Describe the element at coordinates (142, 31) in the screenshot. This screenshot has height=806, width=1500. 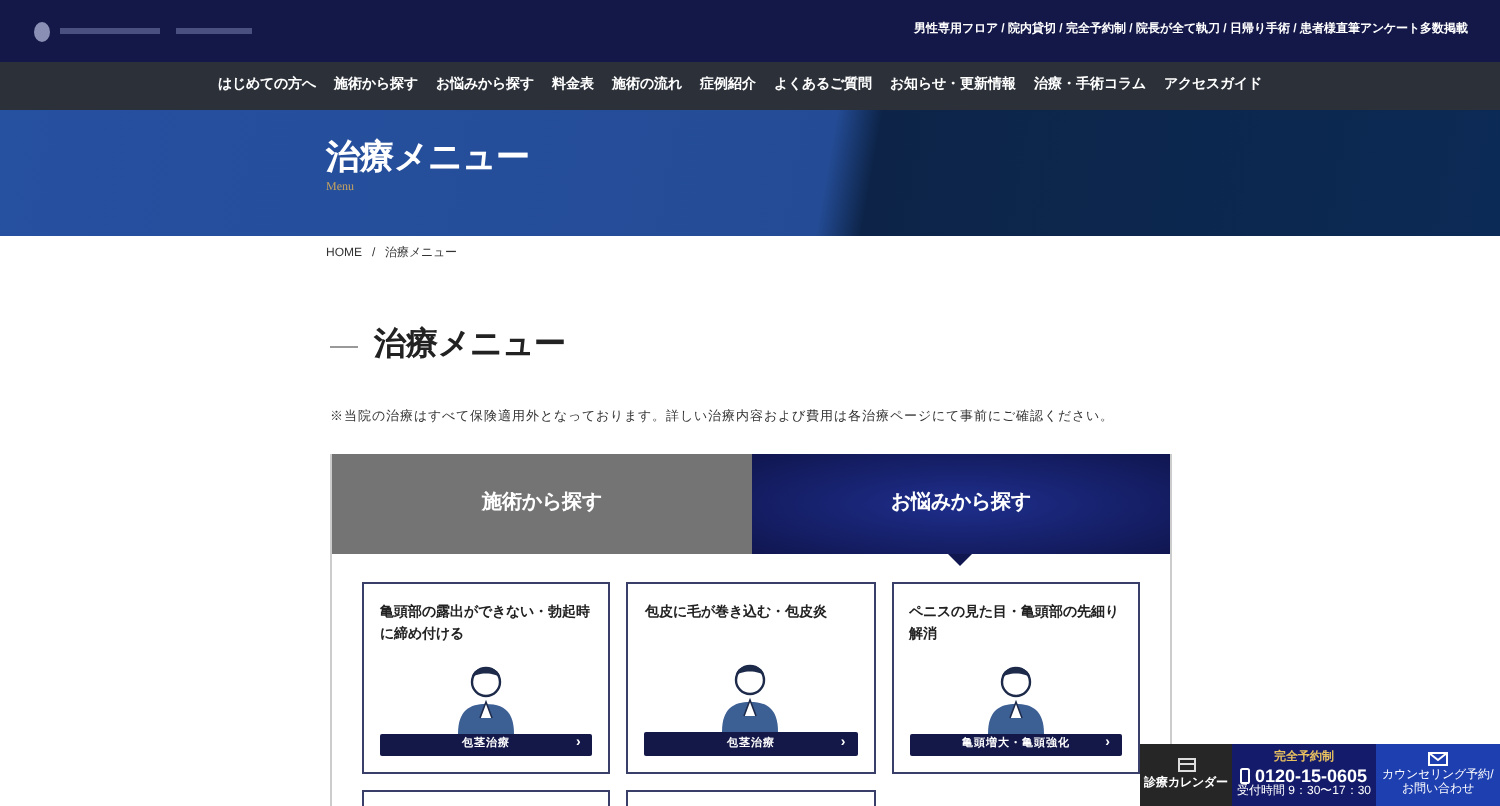
I see `logo-icon` at that location.